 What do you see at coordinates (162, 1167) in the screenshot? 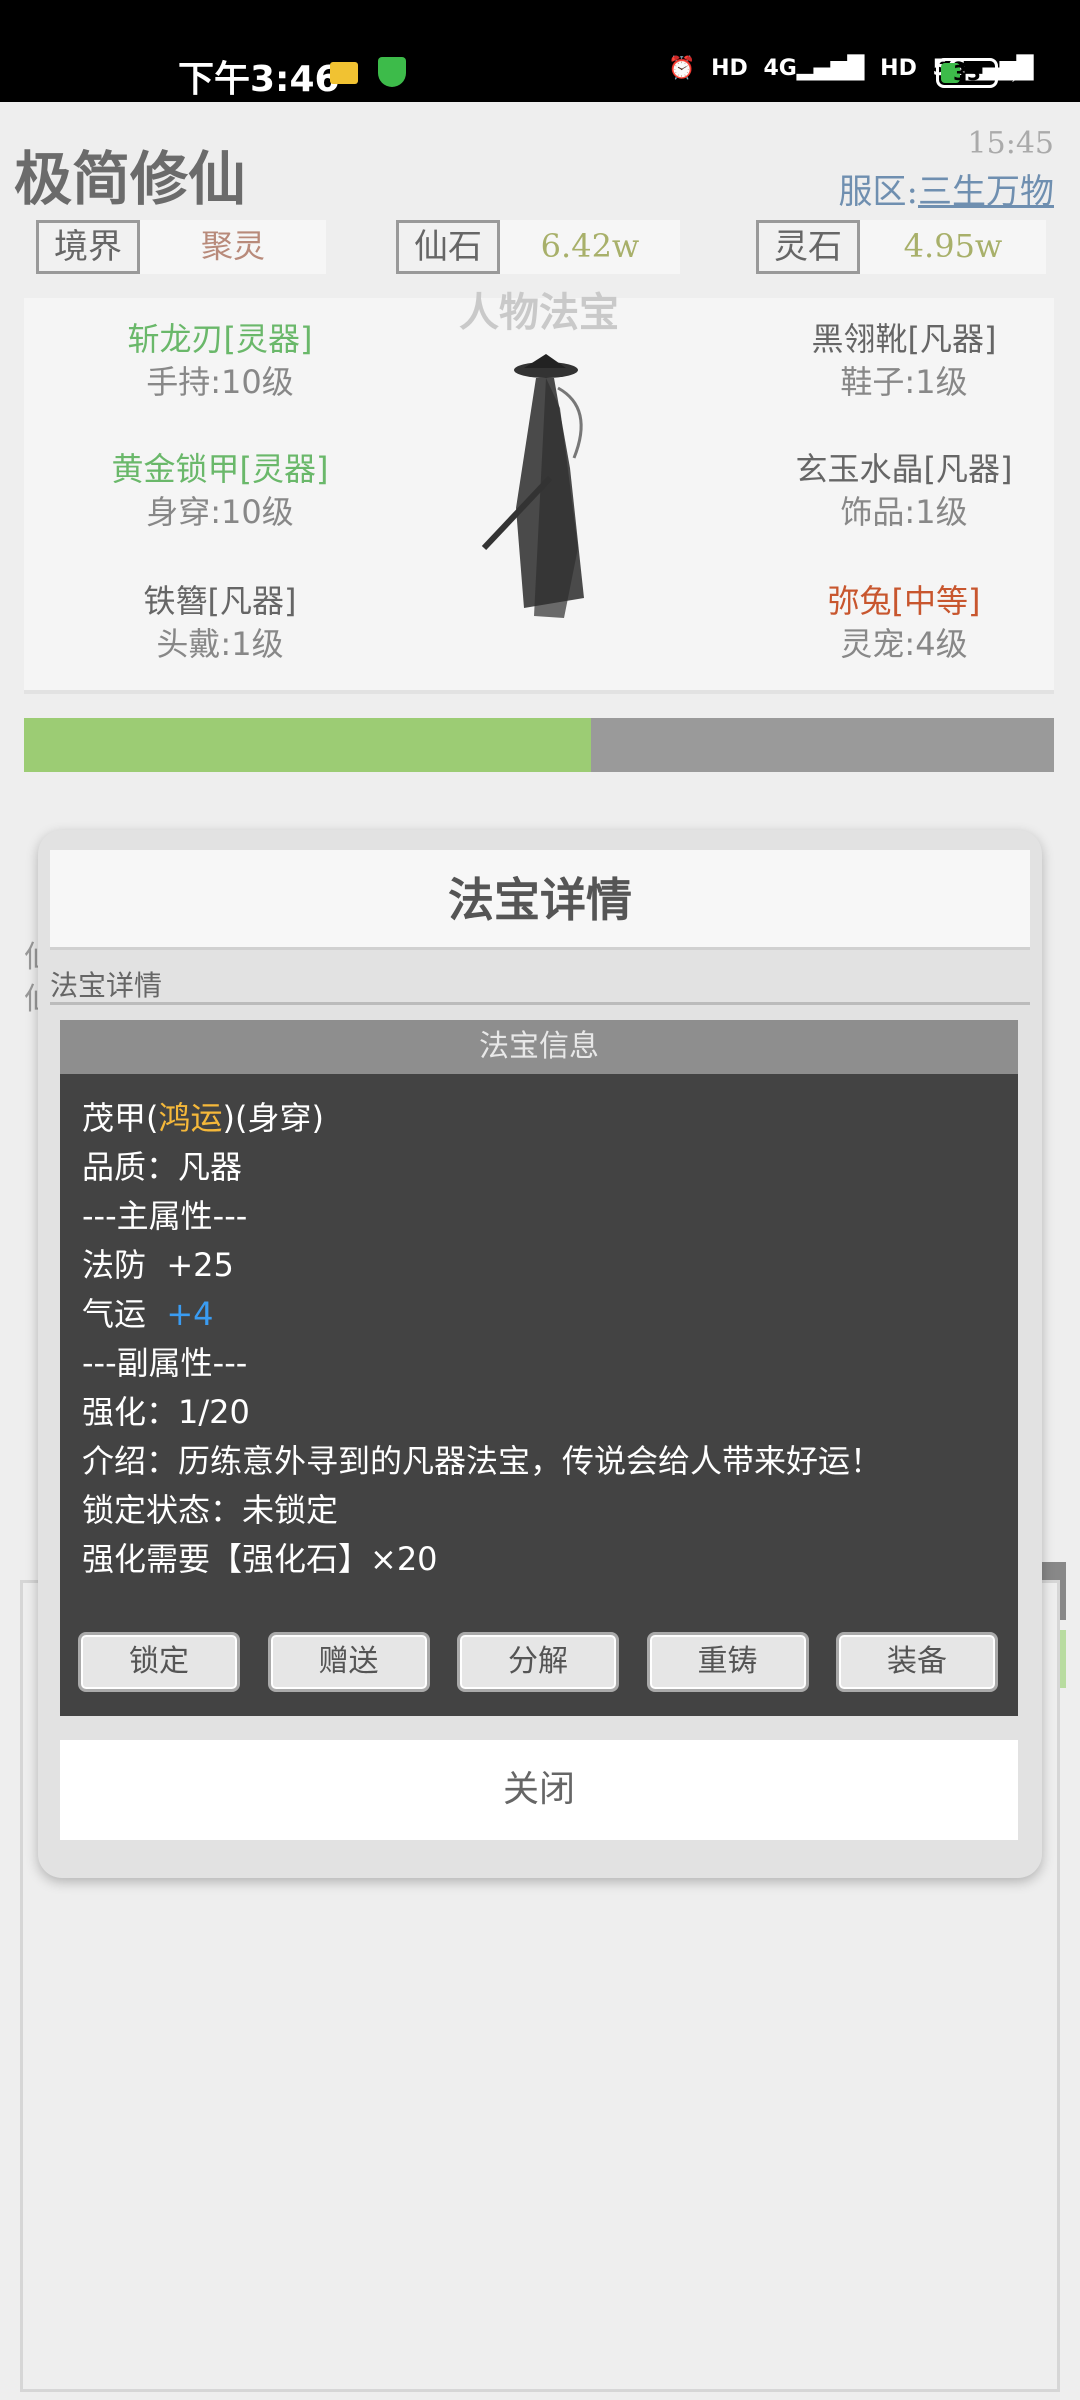
I see `item-quality: 品质：凡器` at bounding box center [162, 1167].